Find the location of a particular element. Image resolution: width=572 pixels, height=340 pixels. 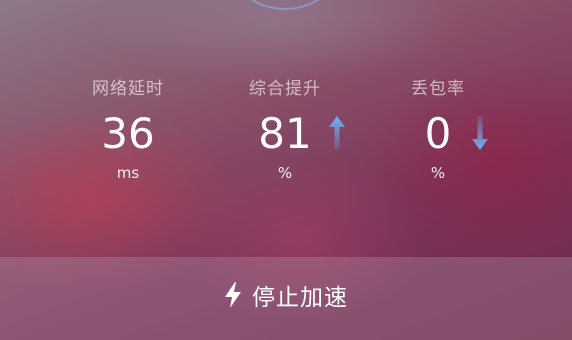

speed-gauge-ring is located at coordinates (285, 5).